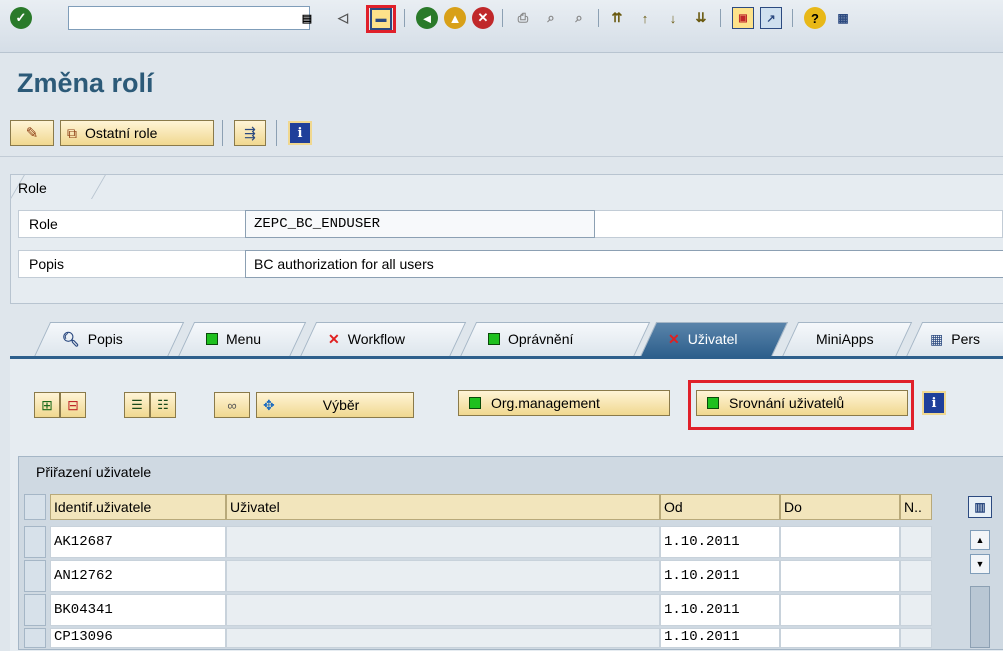  Describe the element at coordinates (381, 19) in the screenshot. I see `save-icon: ▬` at that location.